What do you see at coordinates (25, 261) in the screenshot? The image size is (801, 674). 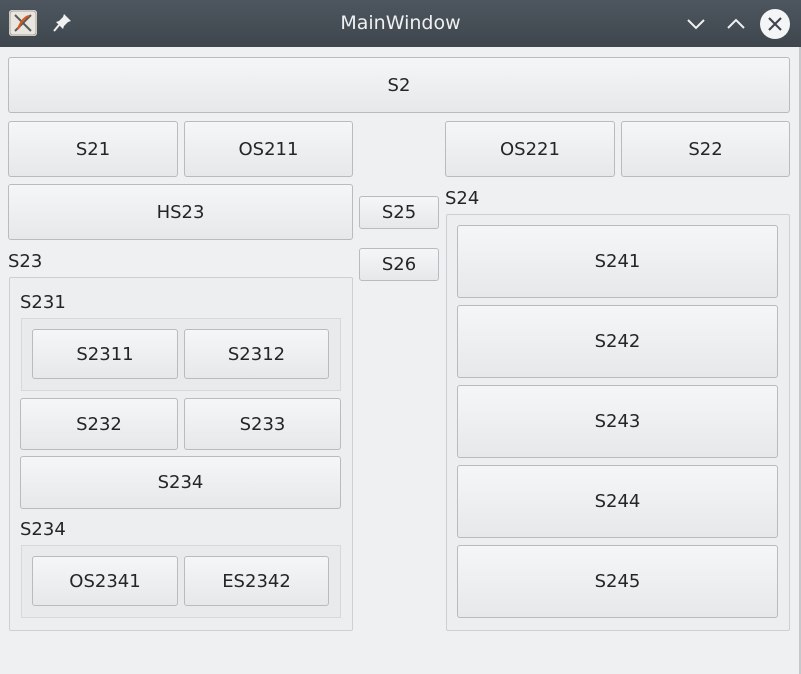 I see `group-s23-title: S23` at bounding box center [25, 261].